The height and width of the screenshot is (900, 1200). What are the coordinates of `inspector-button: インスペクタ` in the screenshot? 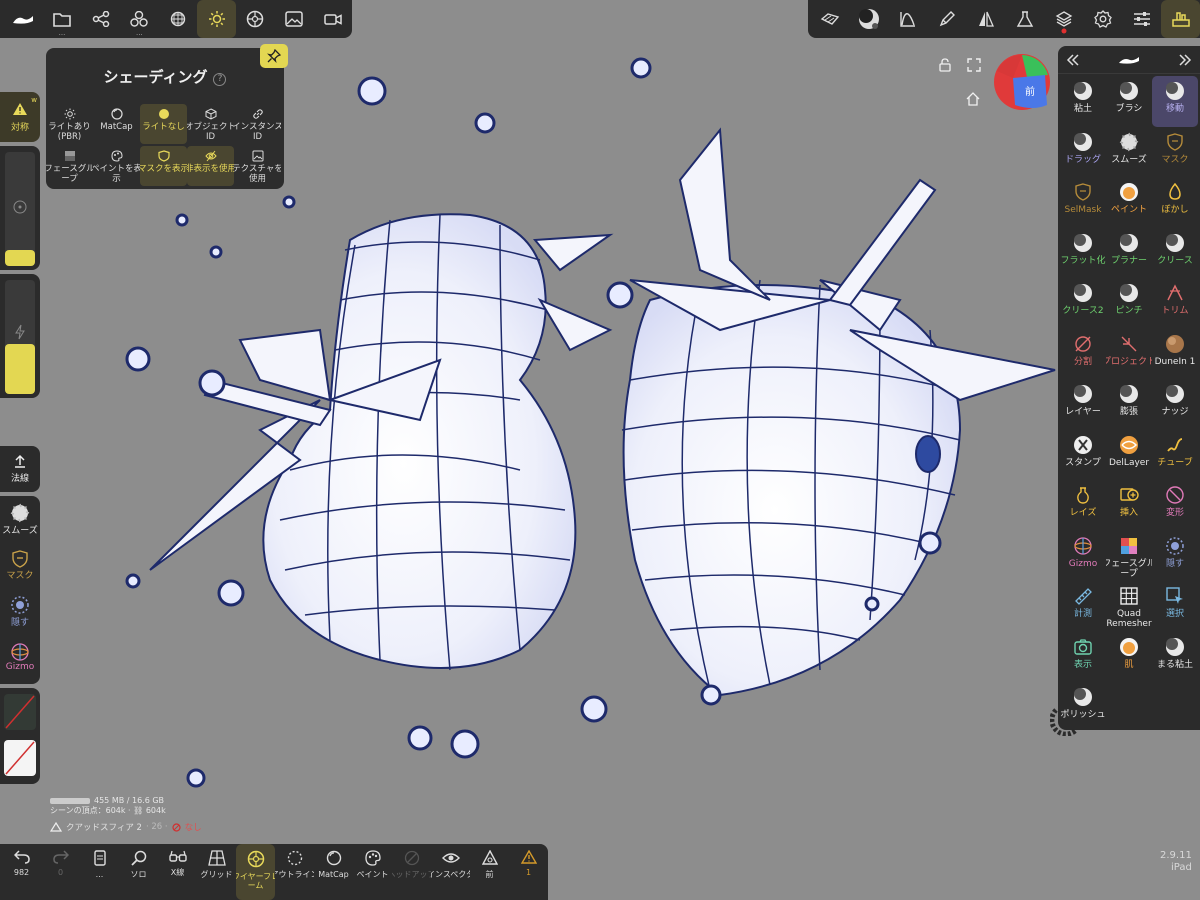 It's located at (450, 872).